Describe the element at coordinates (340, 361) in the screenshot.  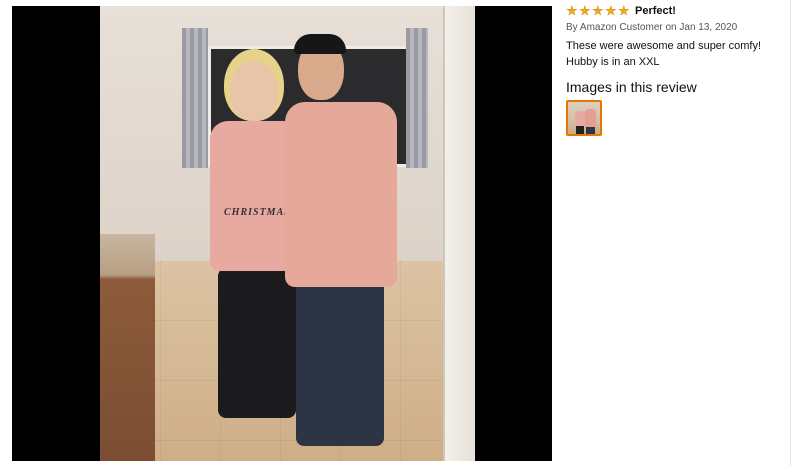
I see `man-figure-legs` at that location.